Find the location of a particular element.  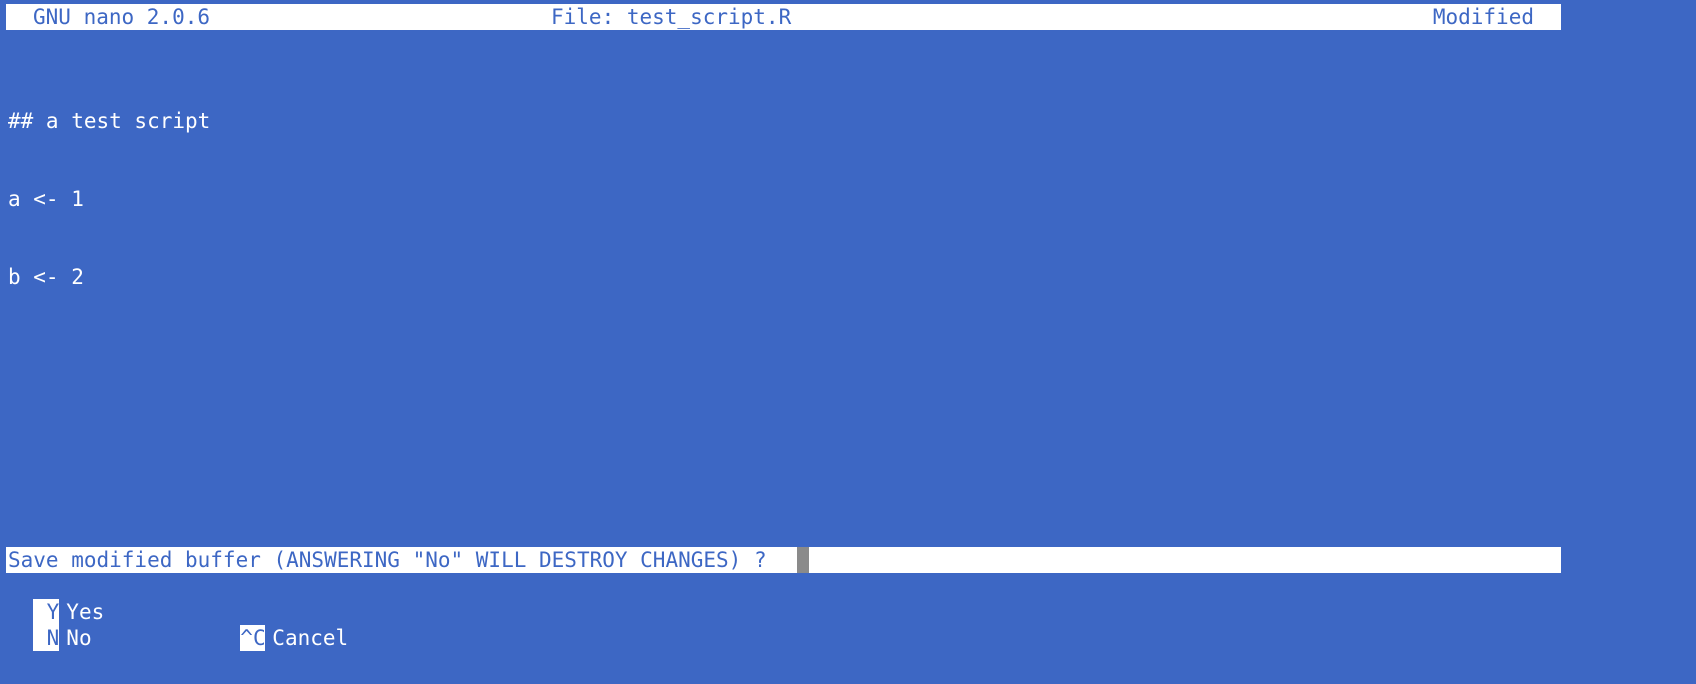

code-line: a <- 1 is located at coordinates (46, 199).